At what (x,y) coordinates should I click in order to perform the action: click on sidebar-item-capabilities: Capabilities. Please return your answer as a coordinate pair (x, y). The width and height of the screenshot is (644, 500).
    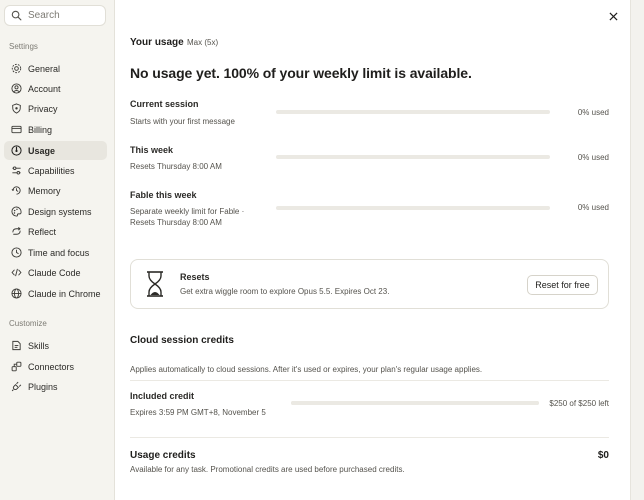
    Looking at the image, I should click on (55, 170).